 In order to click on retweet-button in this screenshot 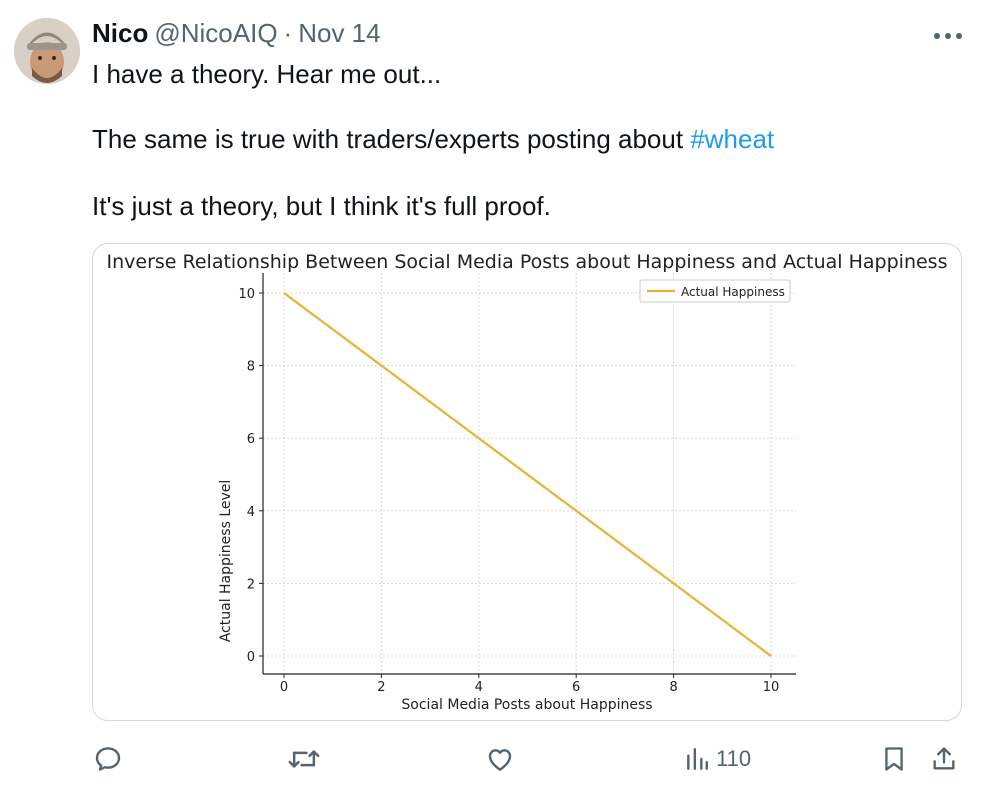, I will do `click(304, 759)`.